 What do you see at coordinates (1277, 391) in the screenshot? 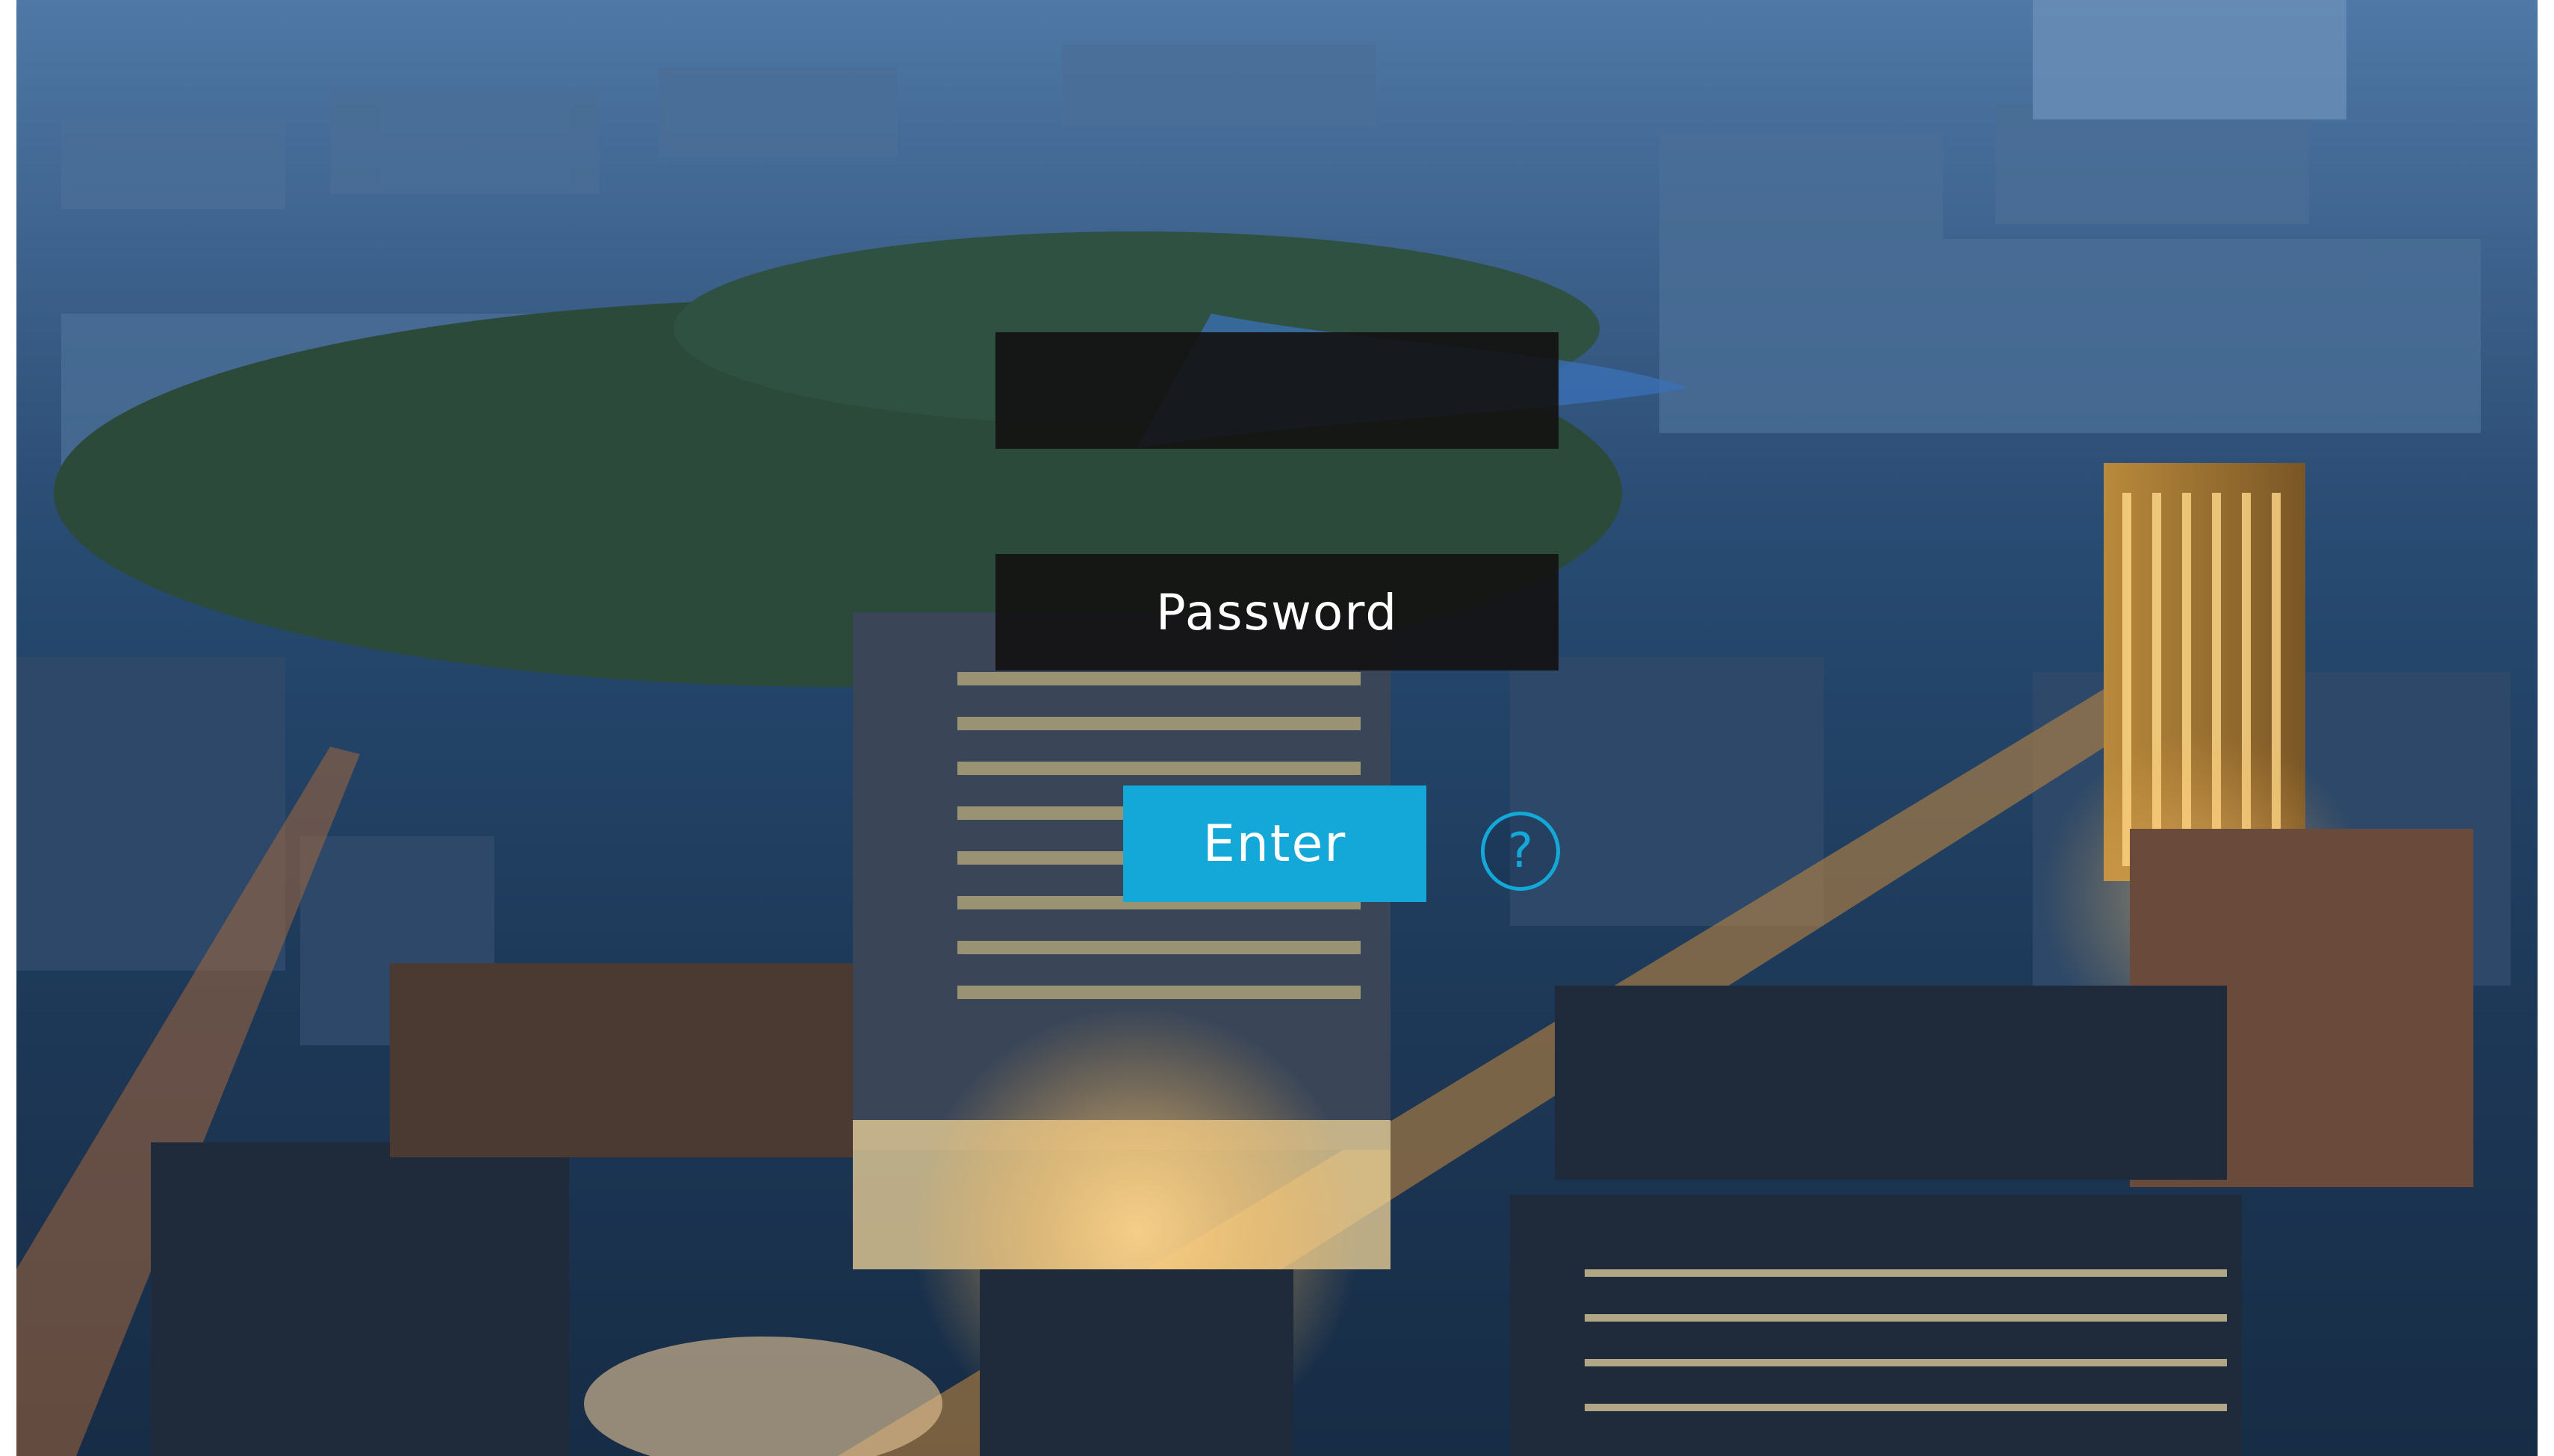
I see `username-field` at bounding box center [1277, 391].